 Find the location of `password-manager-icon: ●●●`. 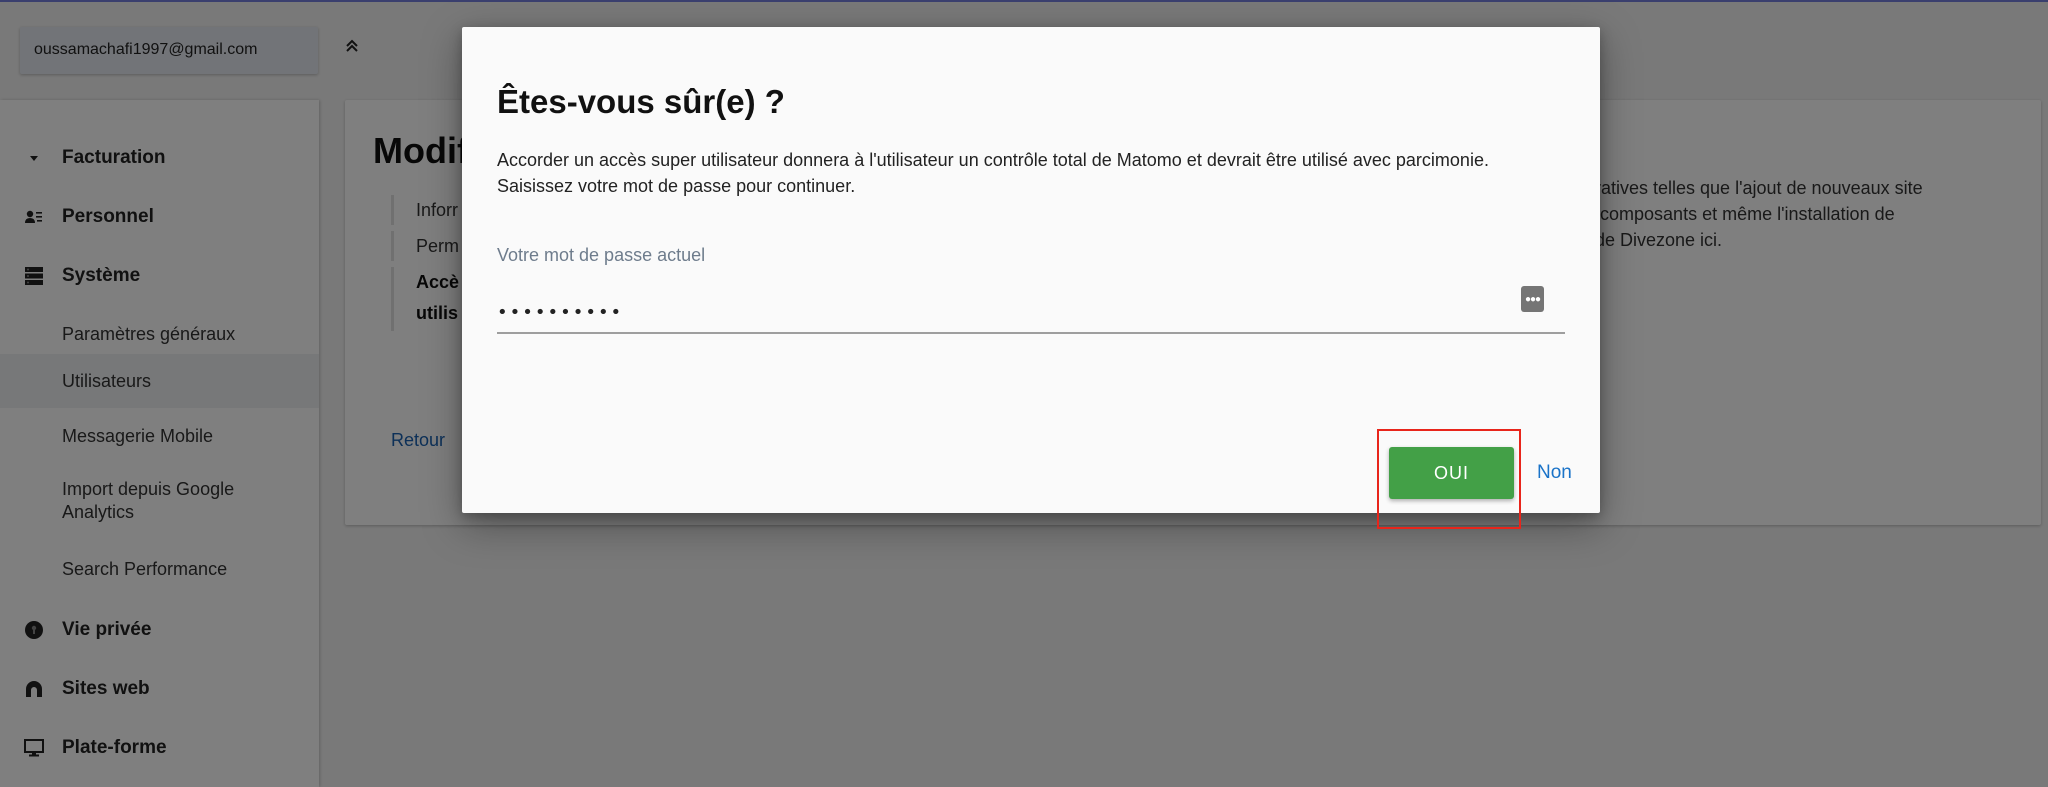

password-manager-icon: ●●● is located at coordinates (1532, 299).